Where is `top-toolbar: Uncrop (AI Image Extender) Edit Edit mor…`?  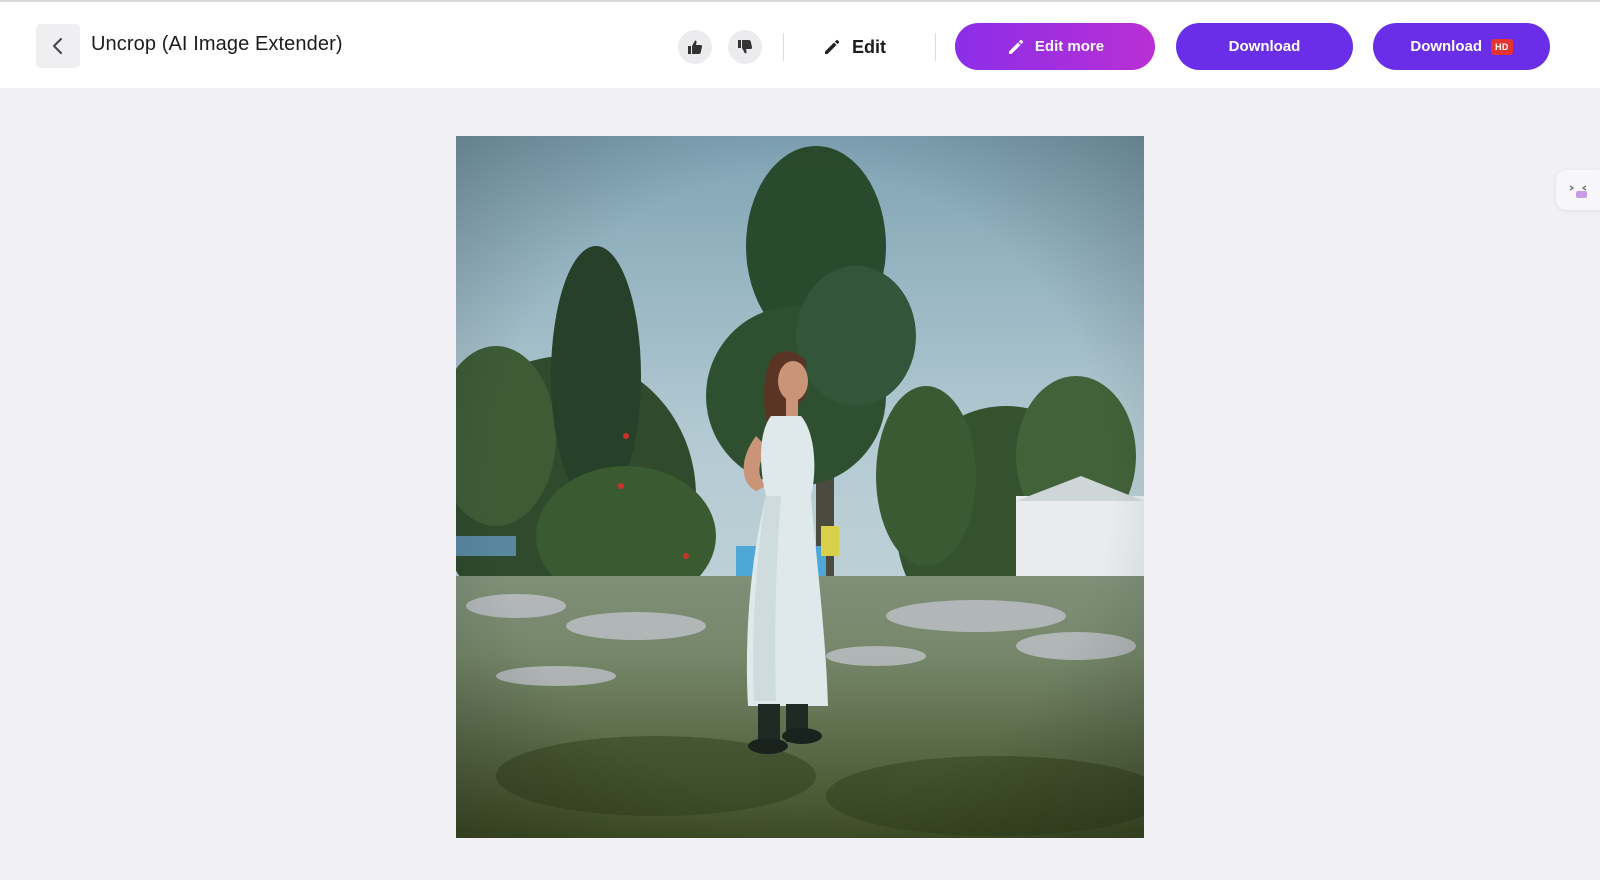 top-toolbar: Uncrop (AI Image Extender) Edit Edit mor… is located at coordinates (800, 44).